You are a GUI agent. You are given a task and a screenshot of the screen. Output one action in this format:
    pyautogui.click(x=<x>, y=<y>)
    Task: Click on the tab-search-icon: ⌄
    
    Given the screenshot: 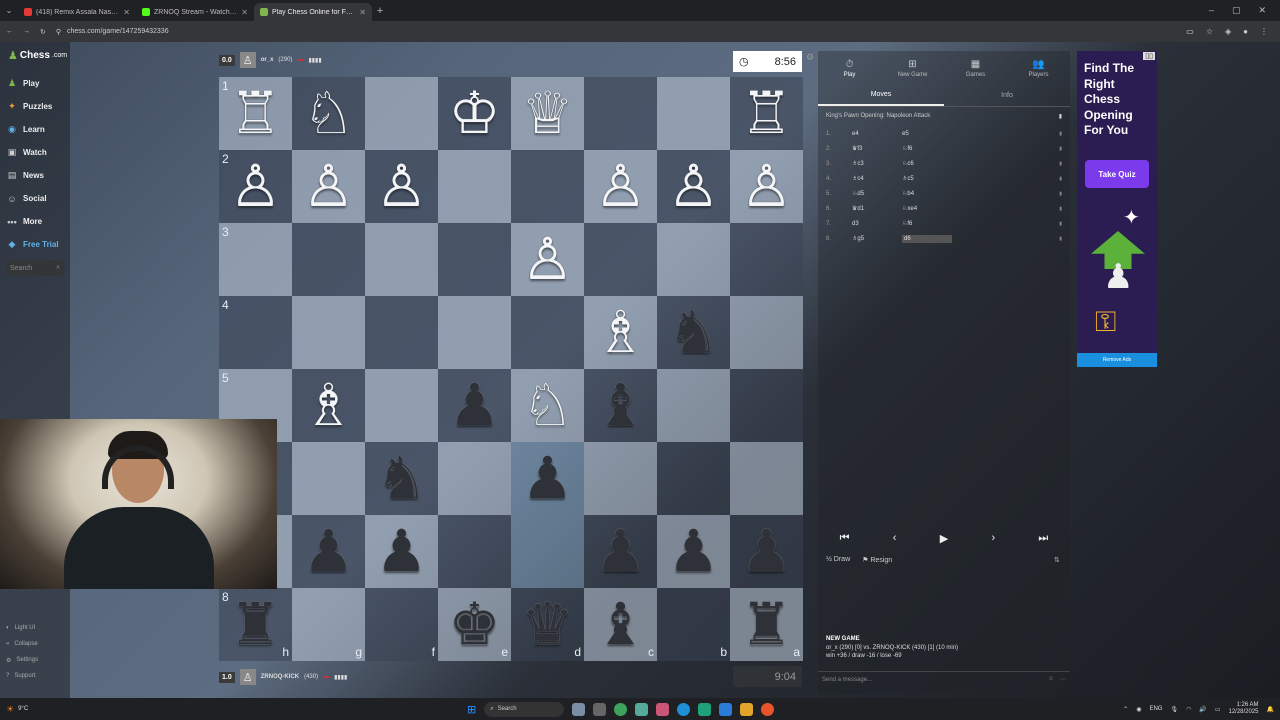 What is the action you would take?
    pyautogui.click(x=9, y=10)
    